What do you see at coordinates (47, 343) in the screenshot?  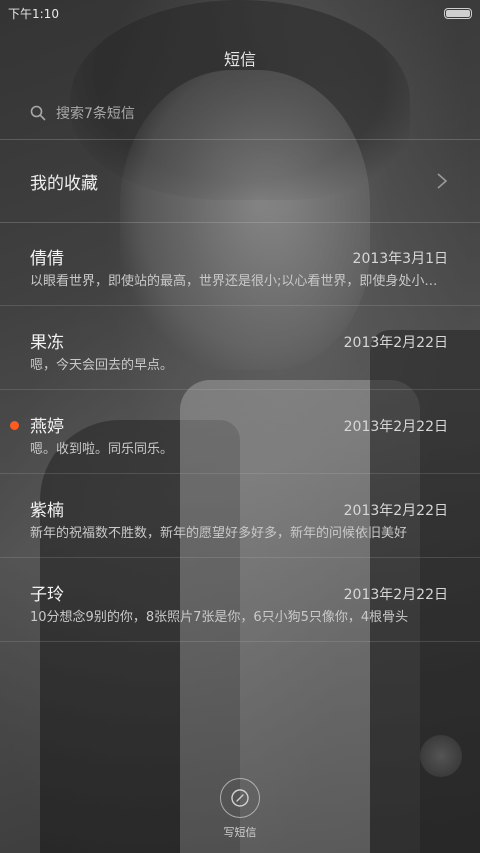 I see `contact-name: 果冻` at bounding box center [47, 343].